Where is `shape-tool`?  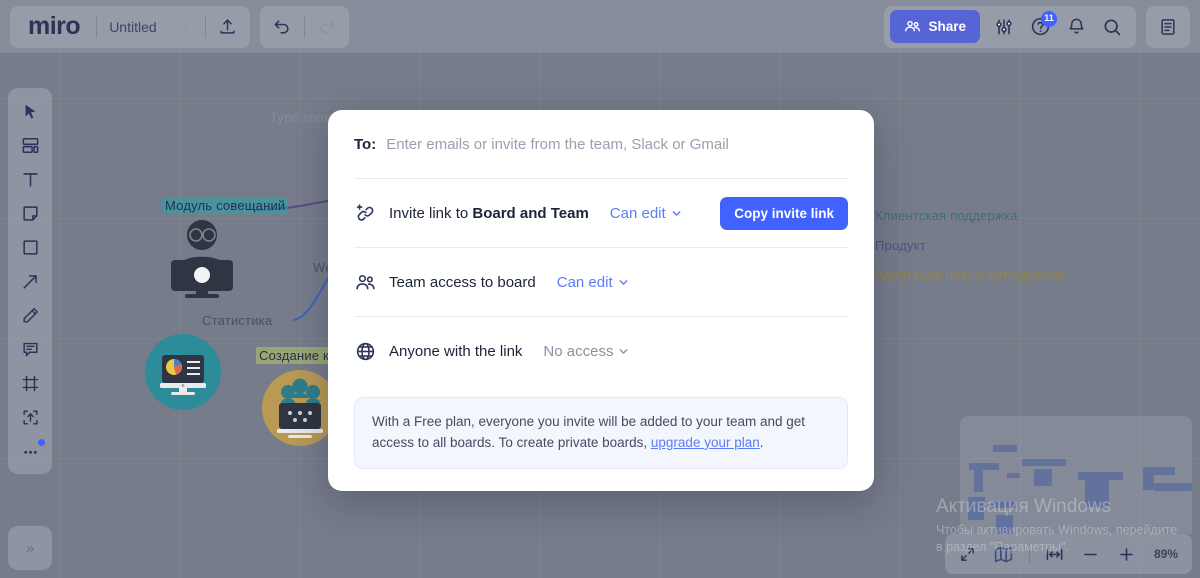 shape-tool is located at coordinates (30, 247).